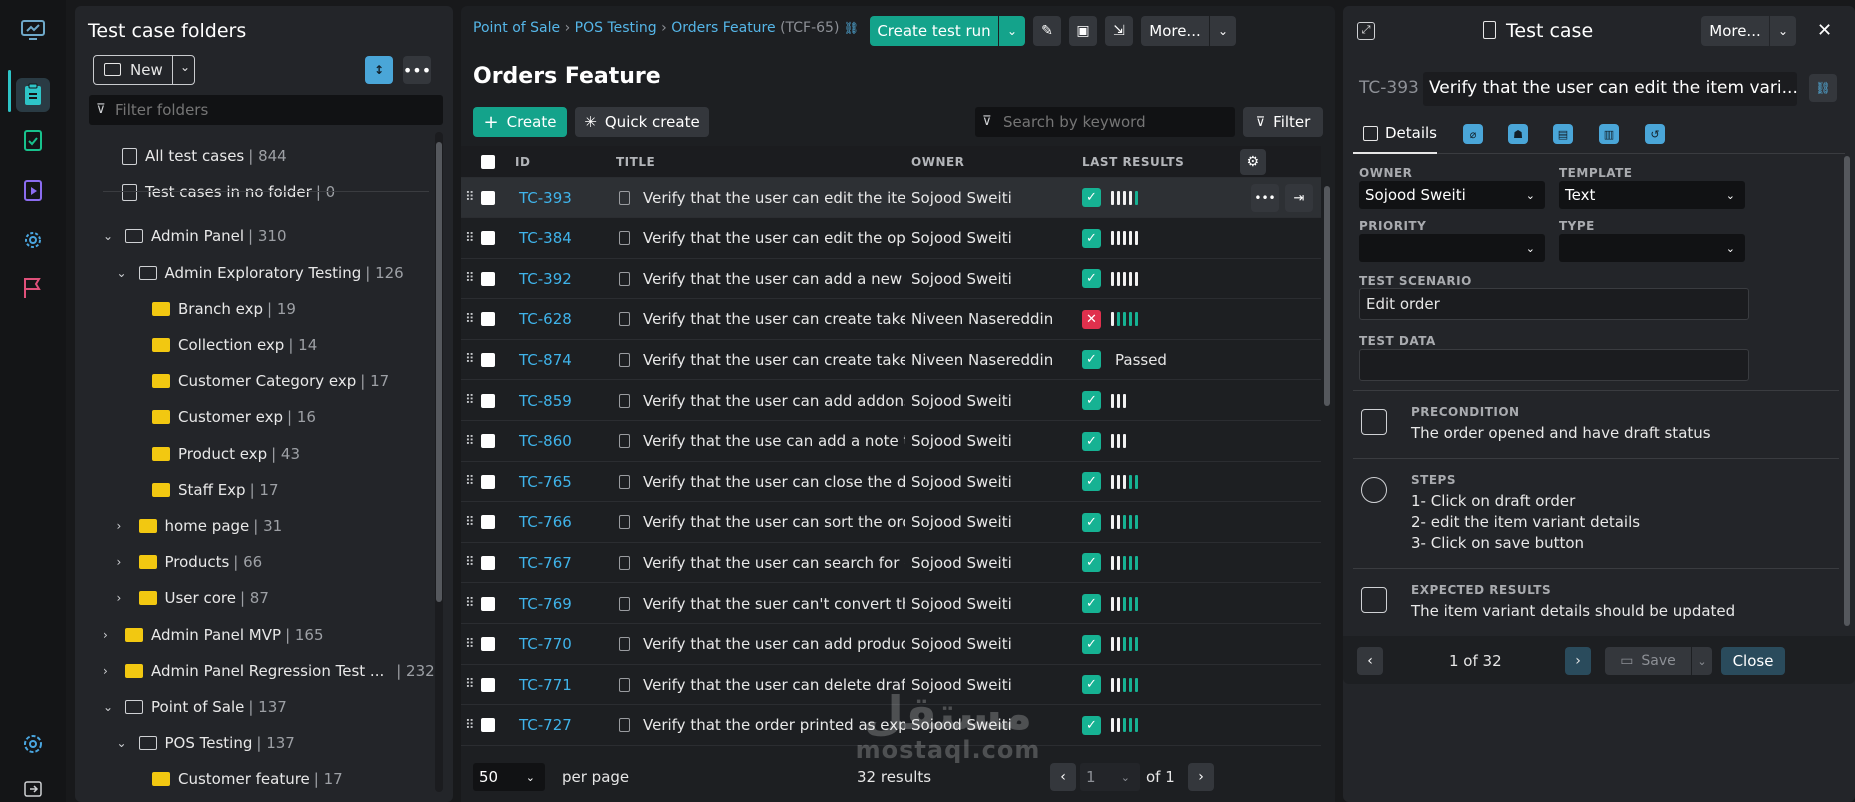  Describe the element at coordinates (1395, 134) in the screenshot. I see `tab-details: Details` at that location.